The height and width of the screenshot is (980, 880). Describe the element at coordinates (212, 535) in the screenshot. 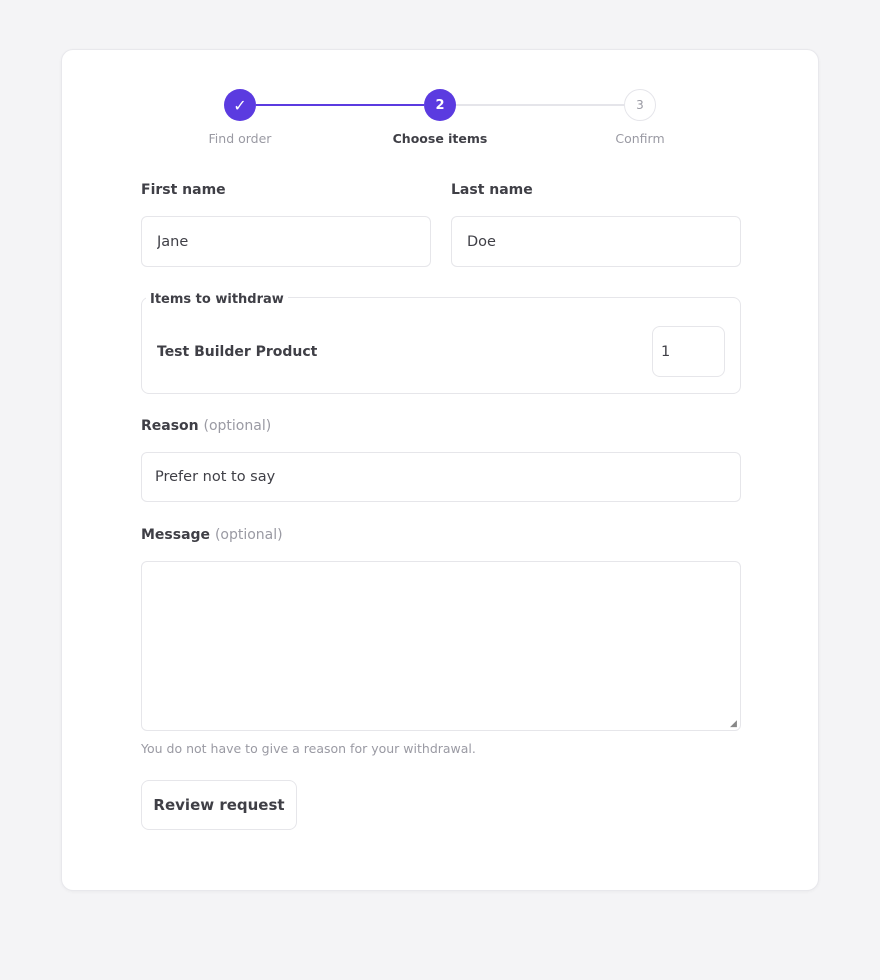

I see `message-label: Message (optional)` at that location.